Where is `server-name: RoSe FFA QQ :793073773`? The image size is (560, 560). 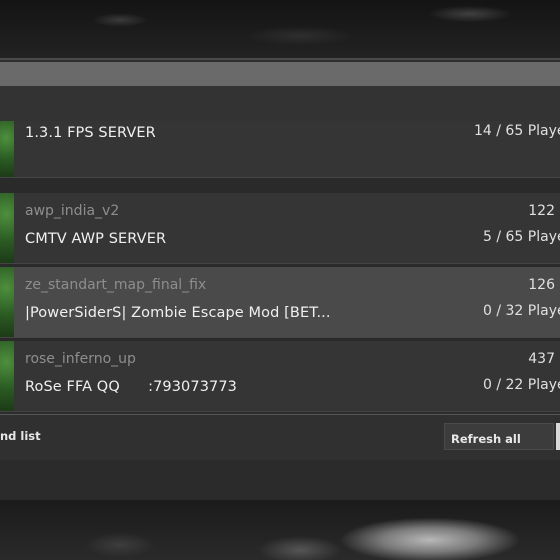
server-name: RoSe FFA QQ :793073773 is located at coordinates (131, 387).